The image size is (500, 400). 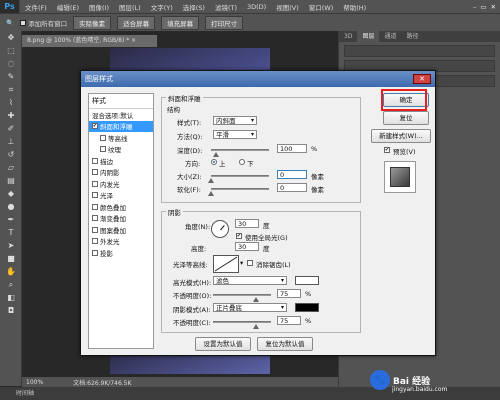 I want to click on depth-slider-thumb, so click(x=216, y=154).